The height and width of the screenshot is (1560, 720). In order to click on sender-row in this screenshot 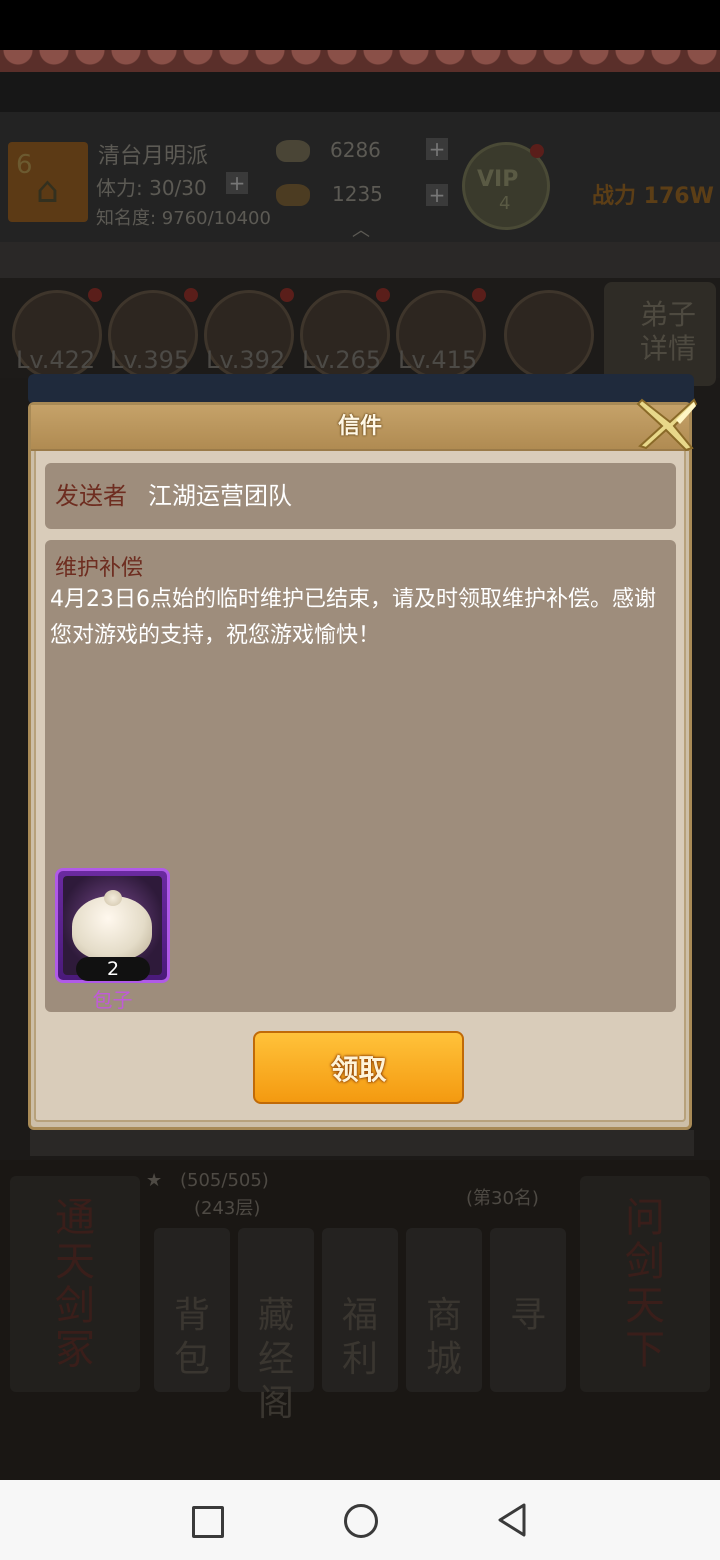, I will do `click(360, 496)`.